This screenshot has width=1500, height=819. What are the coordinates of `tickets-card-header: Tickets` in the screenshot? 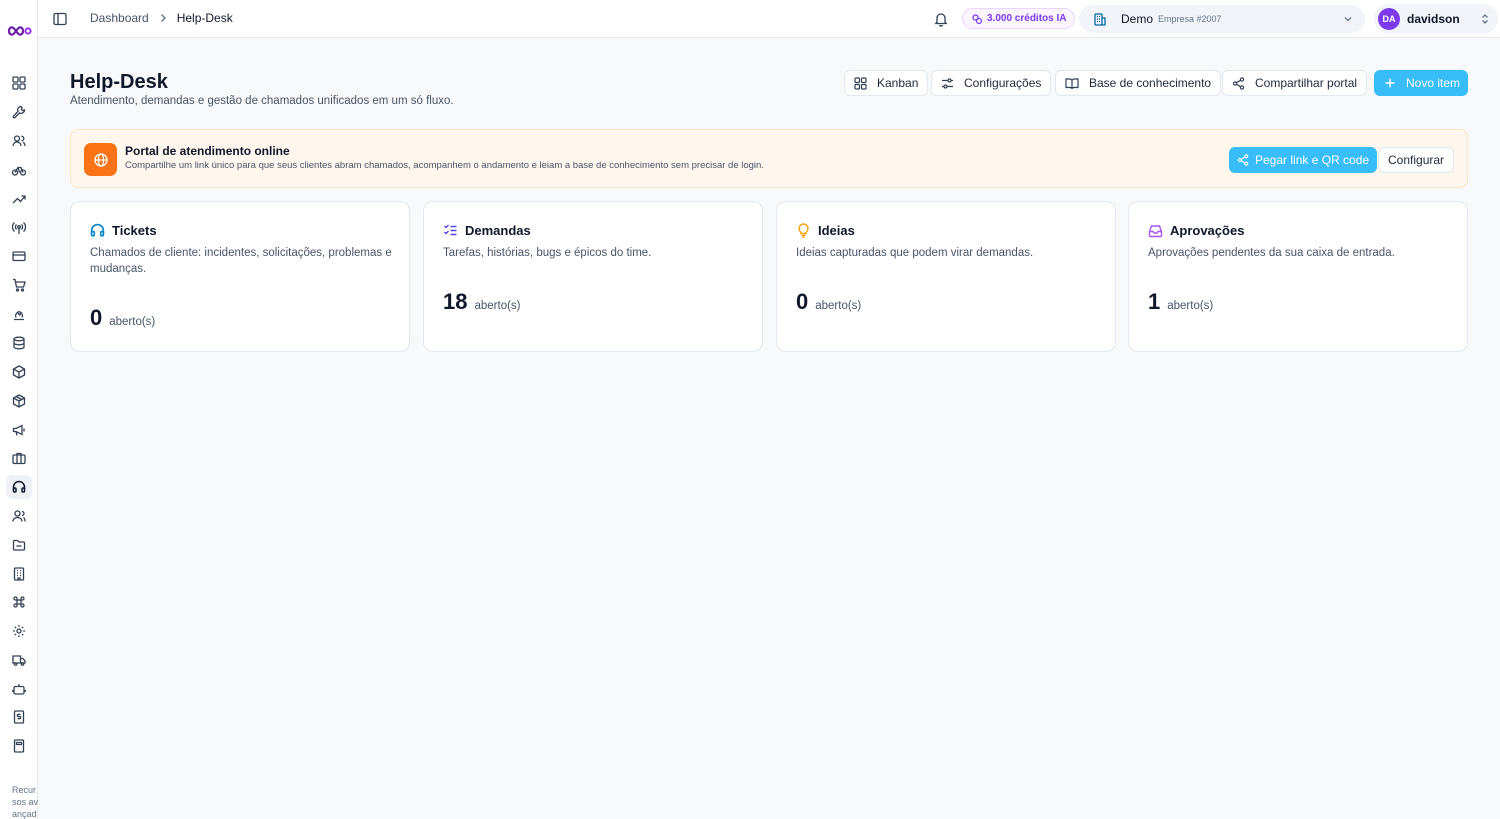 It's located at (123, 230).